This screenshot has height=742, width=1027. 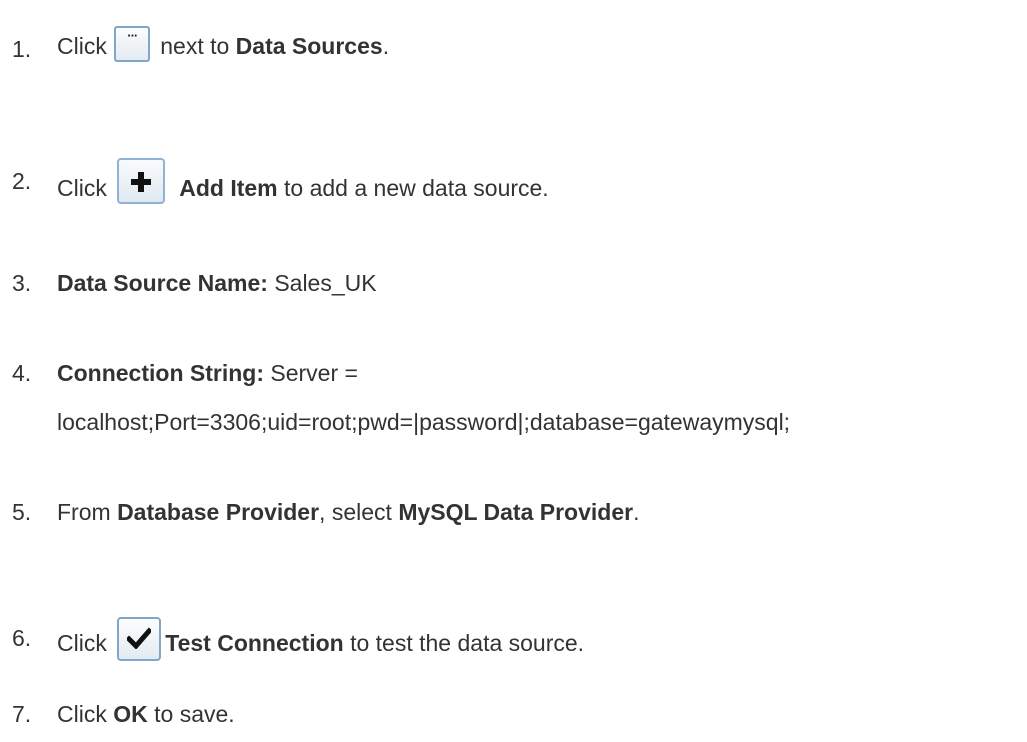 I want to click on step-6-description: to test the data source., so click(x=467, y=643).